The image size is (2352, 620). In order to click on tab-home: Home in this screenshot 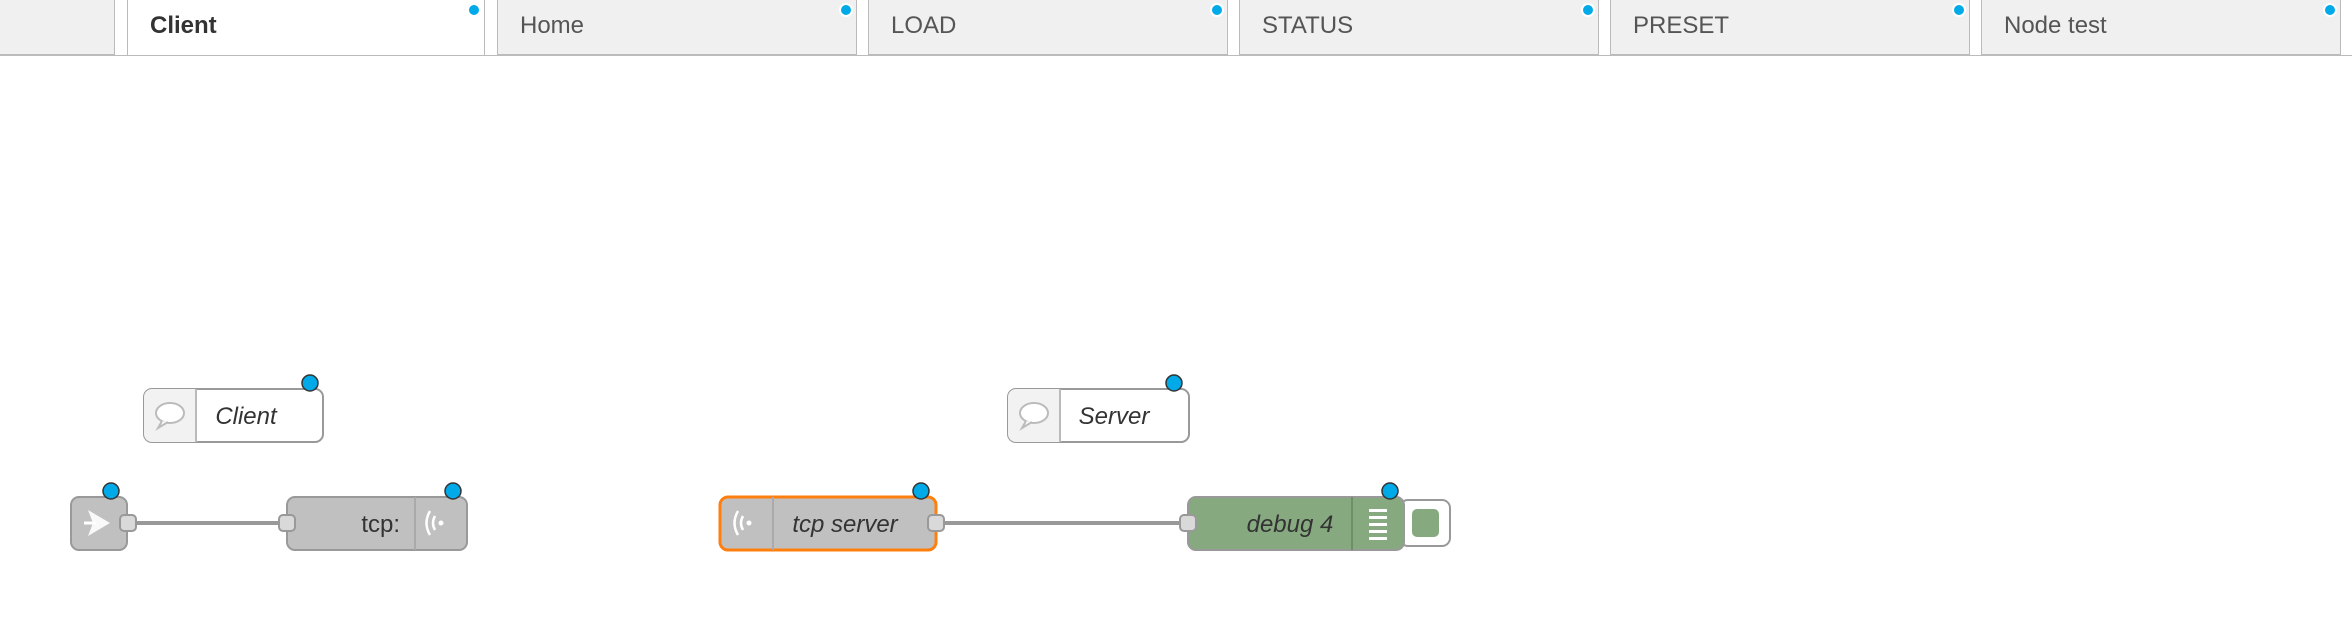, I will do `click(677, 27)`.